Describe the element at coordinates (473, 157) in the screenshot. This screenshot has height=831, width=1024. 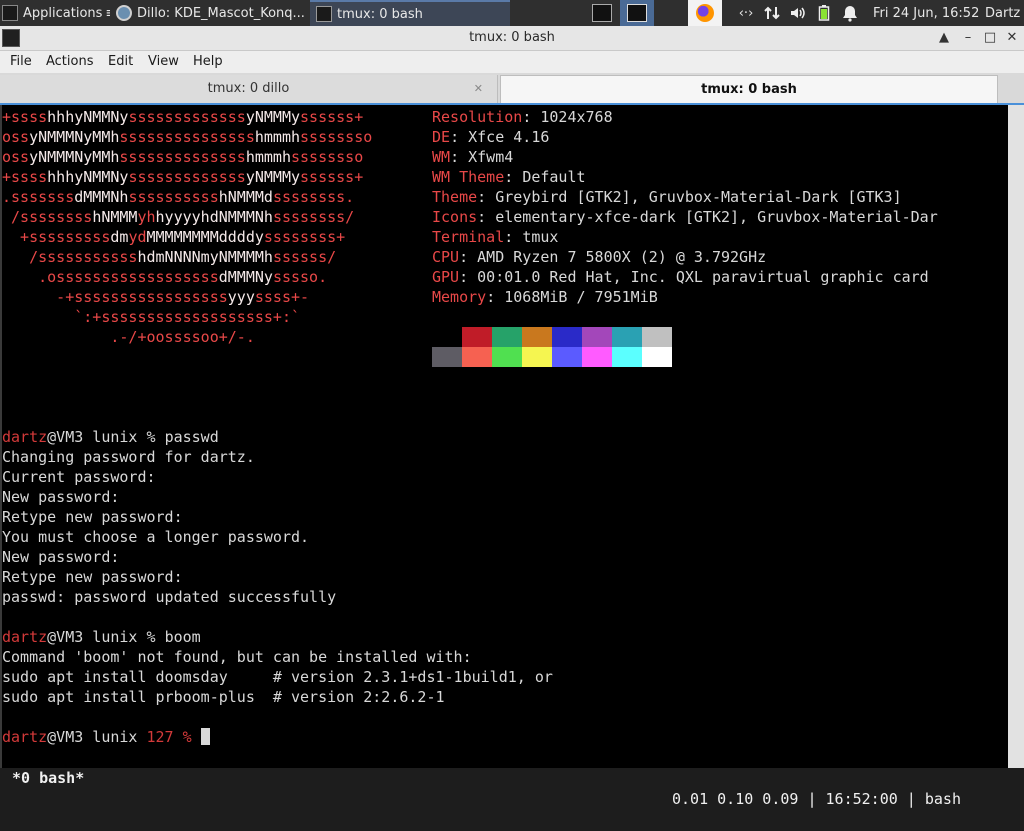
I see `info-wm: WM: Xfwm4` at that location.